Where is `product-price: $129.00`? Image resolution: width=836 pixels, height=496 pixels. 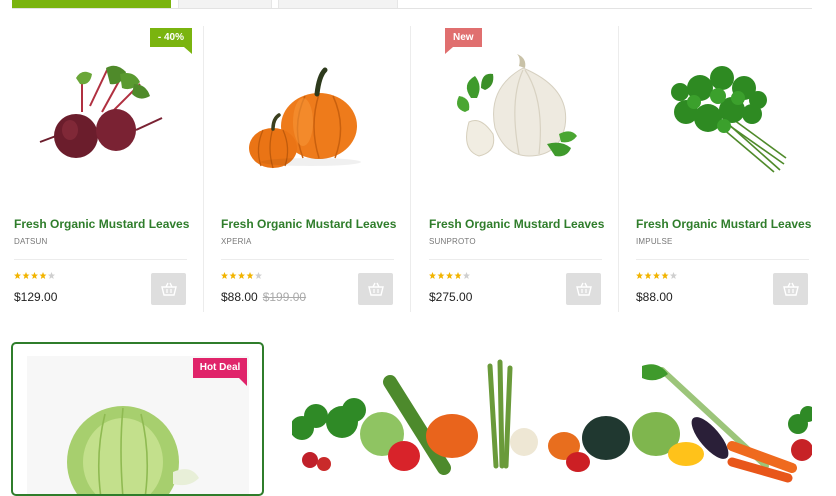 product-price: $129.00 is located at coordinates (36, 297).